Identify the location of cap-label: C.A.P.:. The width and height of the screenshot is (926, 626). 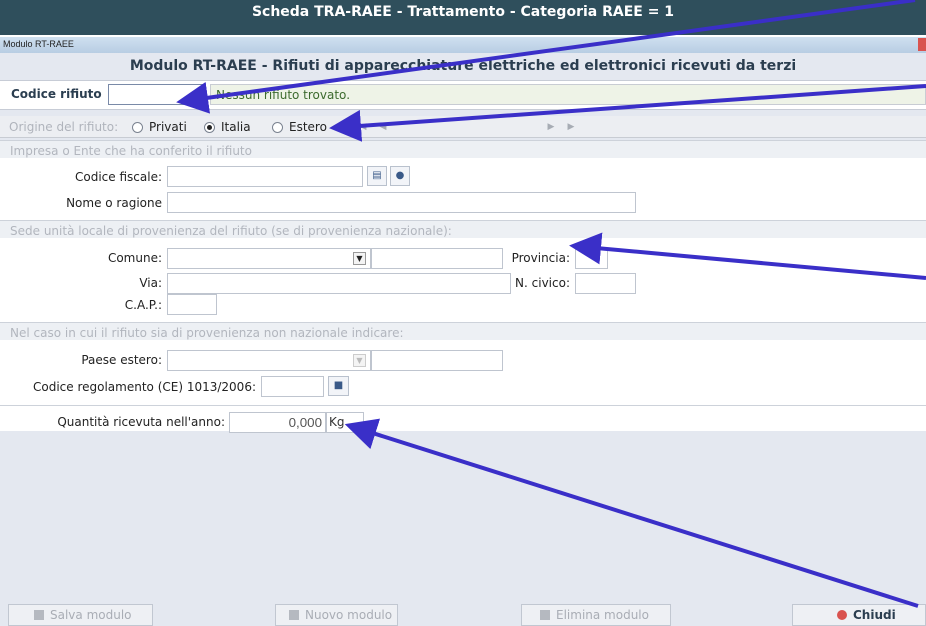
(143, 305).